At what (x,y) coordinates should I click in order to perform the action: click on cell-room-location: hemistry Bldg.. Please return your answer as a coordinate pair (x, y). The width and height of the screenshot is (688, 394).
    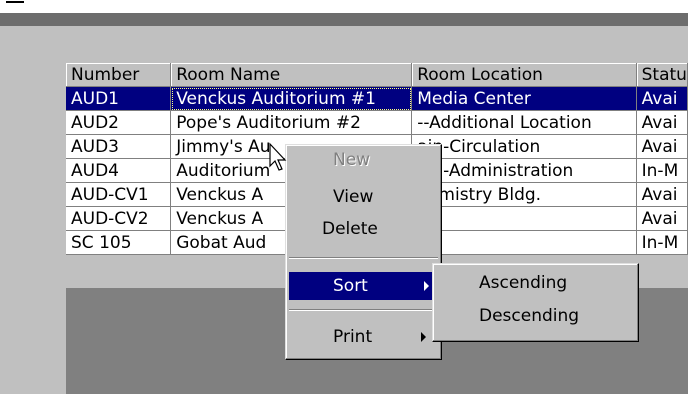
    Looking at the image, I should click on (524, 194).